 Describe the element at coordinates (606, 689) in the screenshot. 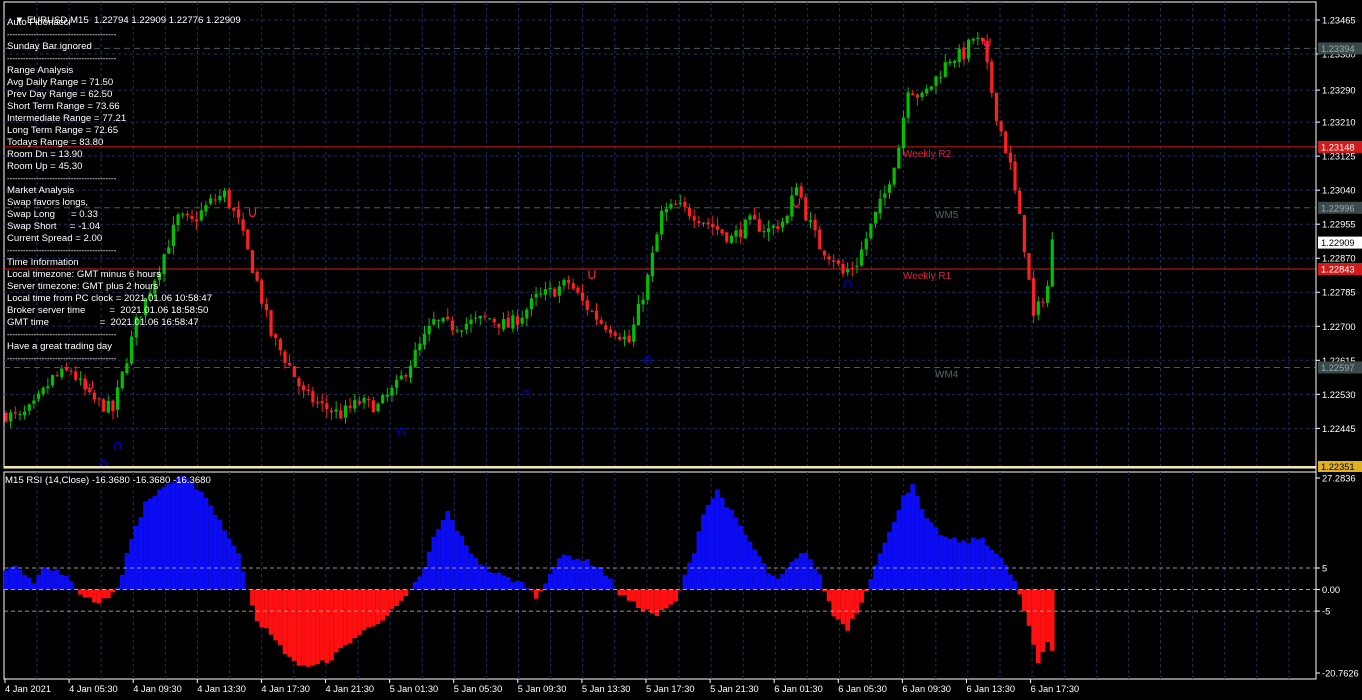

I see `x-tick-label: 5 Jan 13:30` at that location.